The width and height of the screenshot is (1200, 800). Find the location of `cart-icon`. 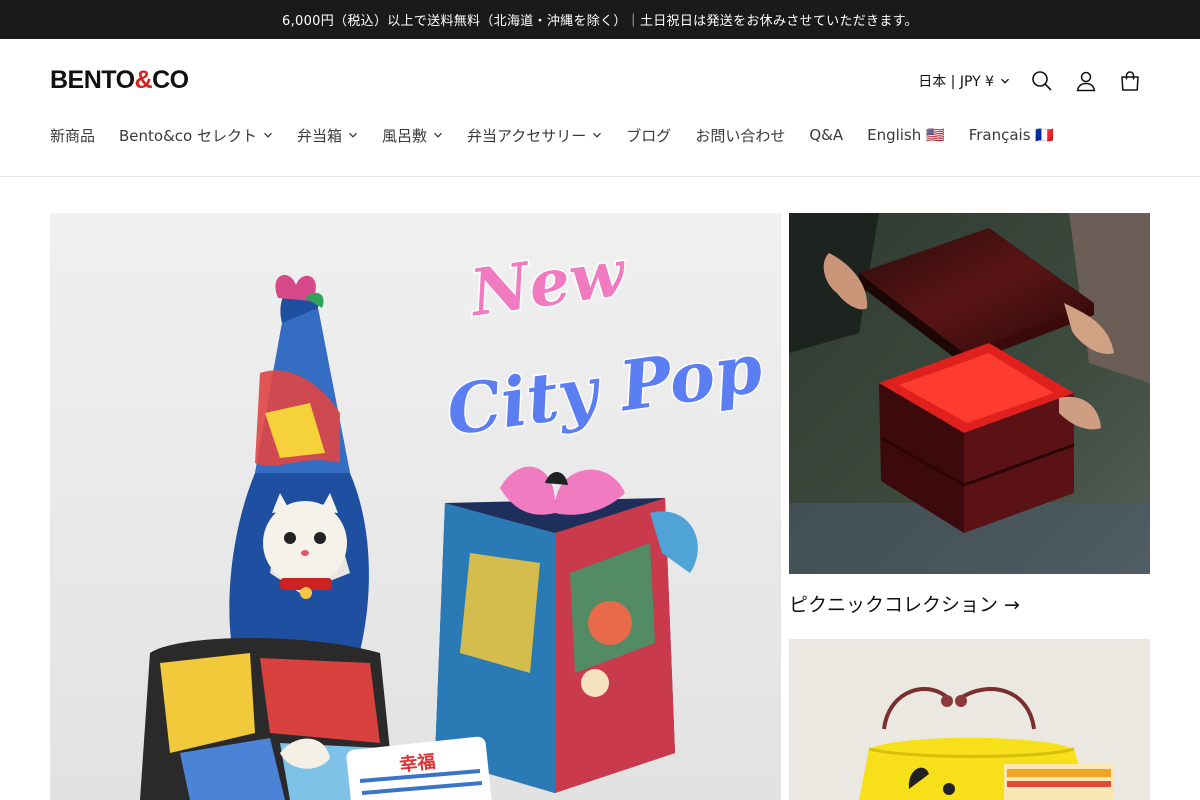

cart-icon is located at coordinates (1130, 81).